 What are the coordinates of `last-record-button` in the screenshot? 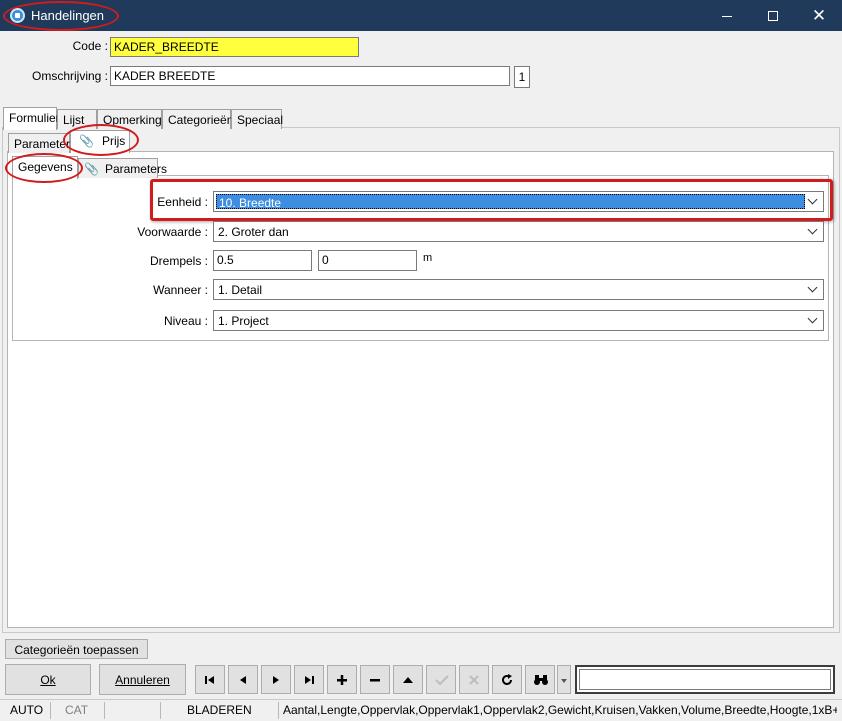 It's located at (309, 679).